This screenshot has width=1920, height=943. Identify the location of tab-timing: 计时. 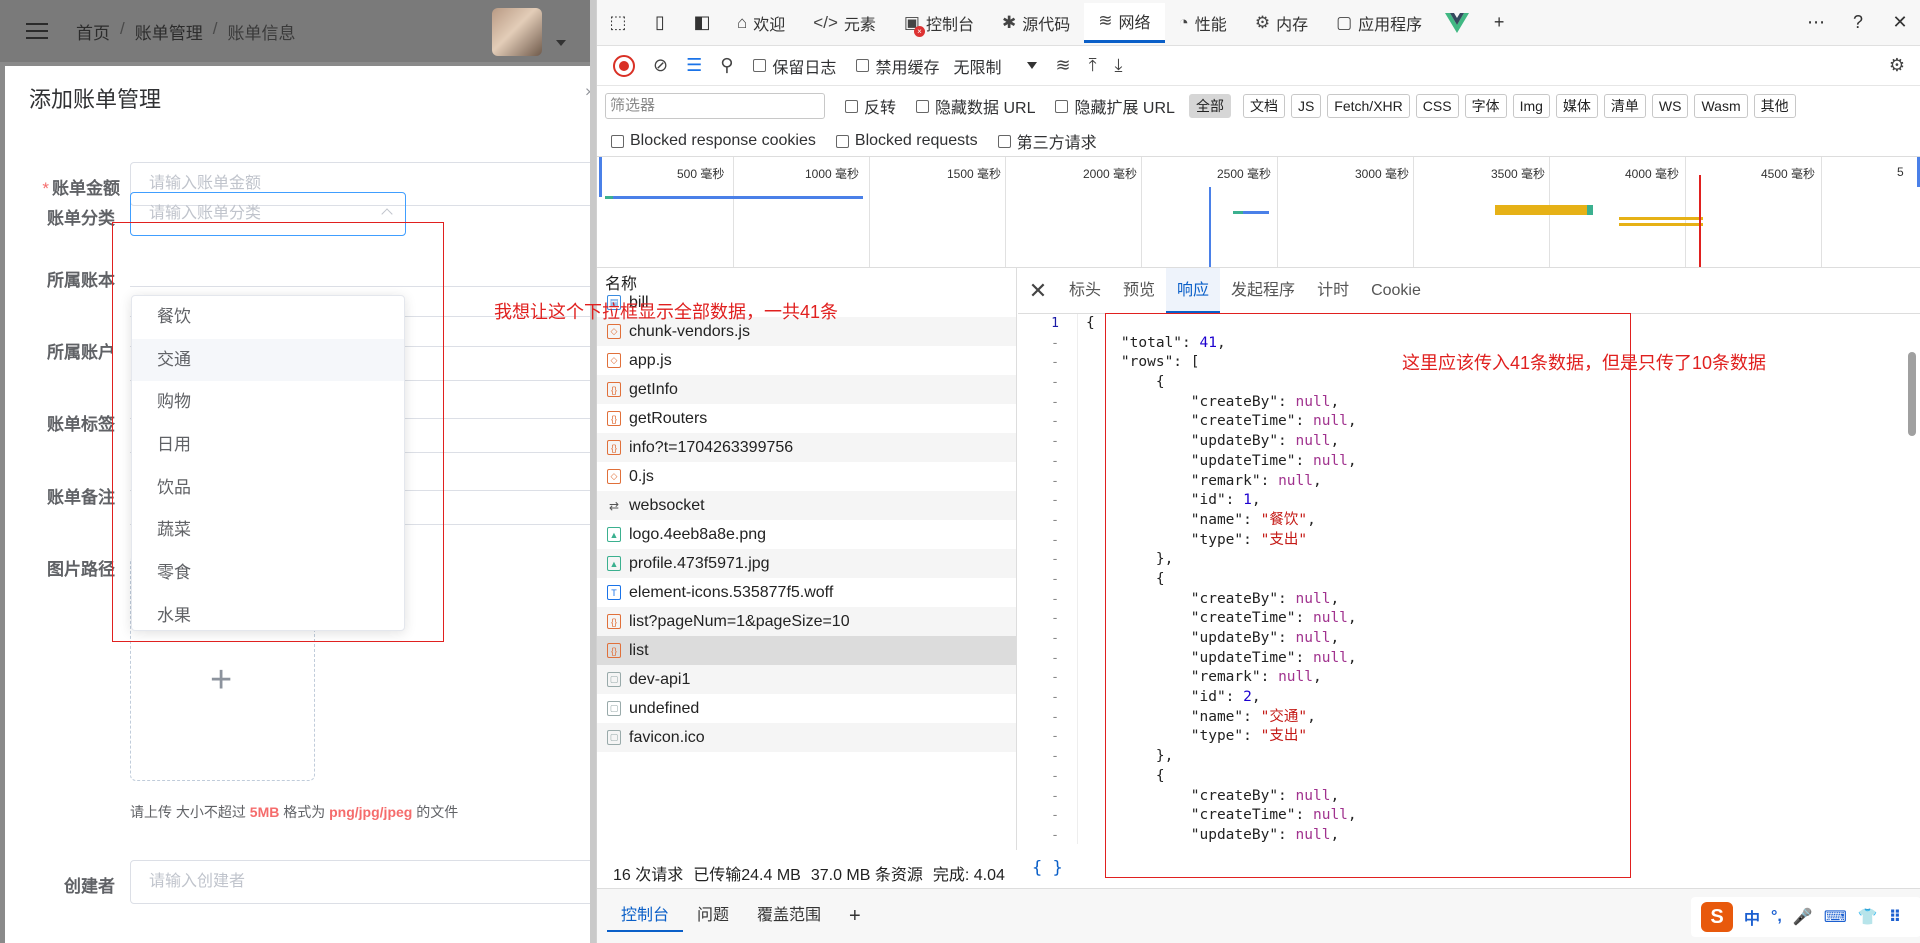
(1333, 291).